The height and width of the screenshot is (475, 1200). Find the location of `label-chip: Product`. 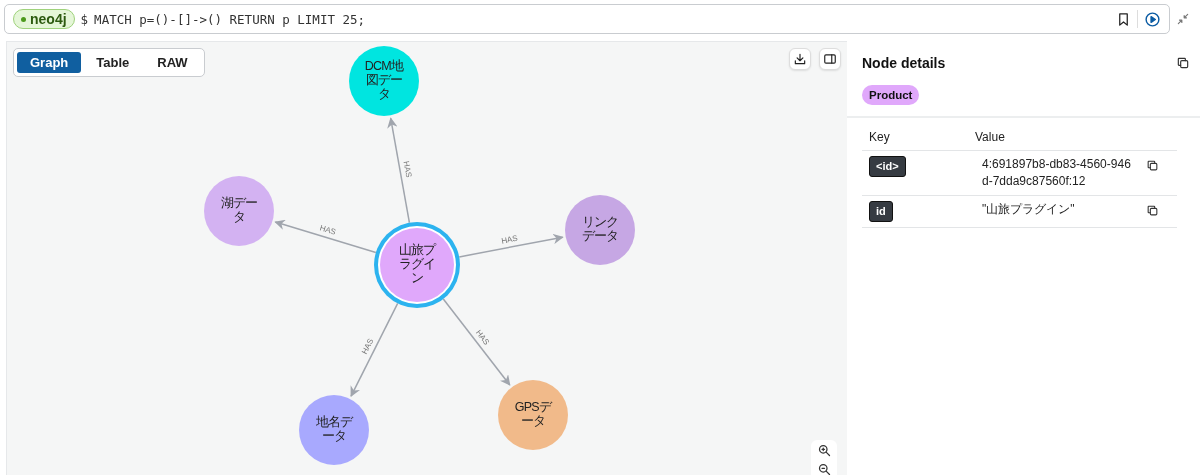

label-chip: Product is located at coordinates (891, 95).